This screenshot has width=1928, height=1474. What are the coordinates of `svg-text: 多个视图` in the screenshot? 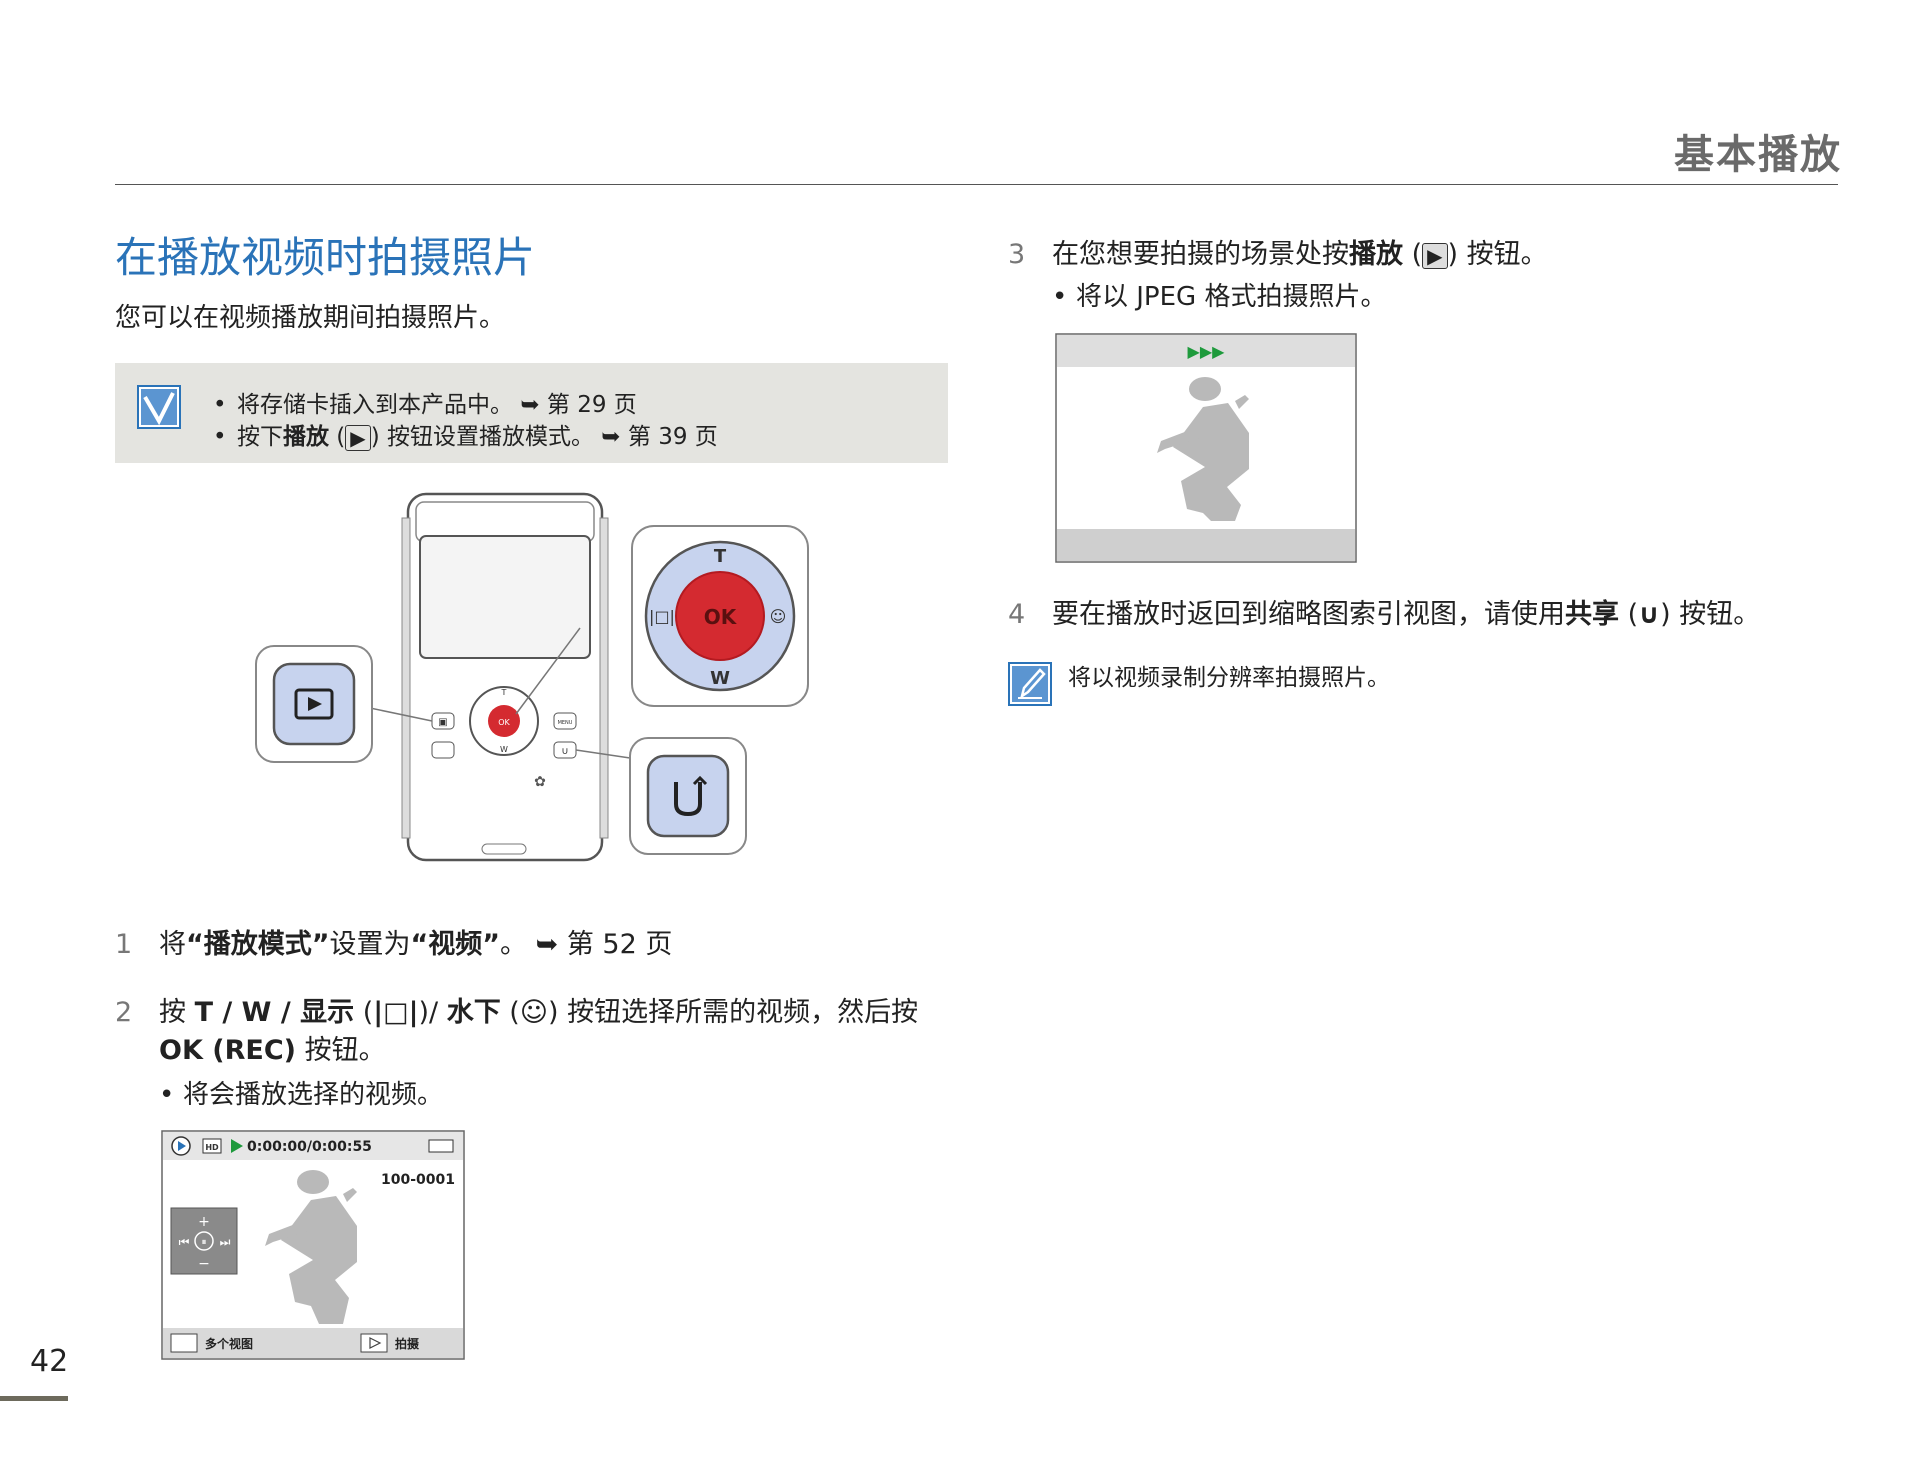 It's located at (229, 1343).